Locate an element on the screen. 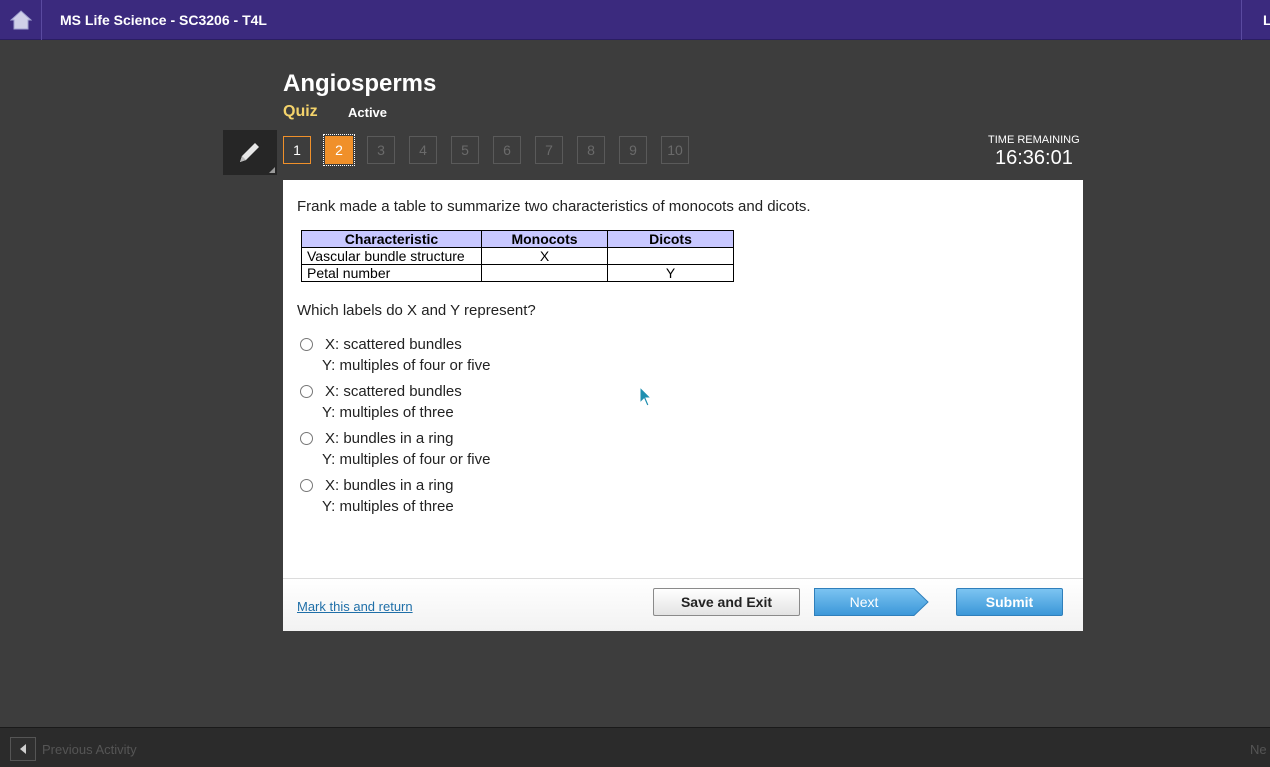 The width and height of the screenshot is (1270, 767). question-nav-7: 7 is located at coordinates (549, 150).